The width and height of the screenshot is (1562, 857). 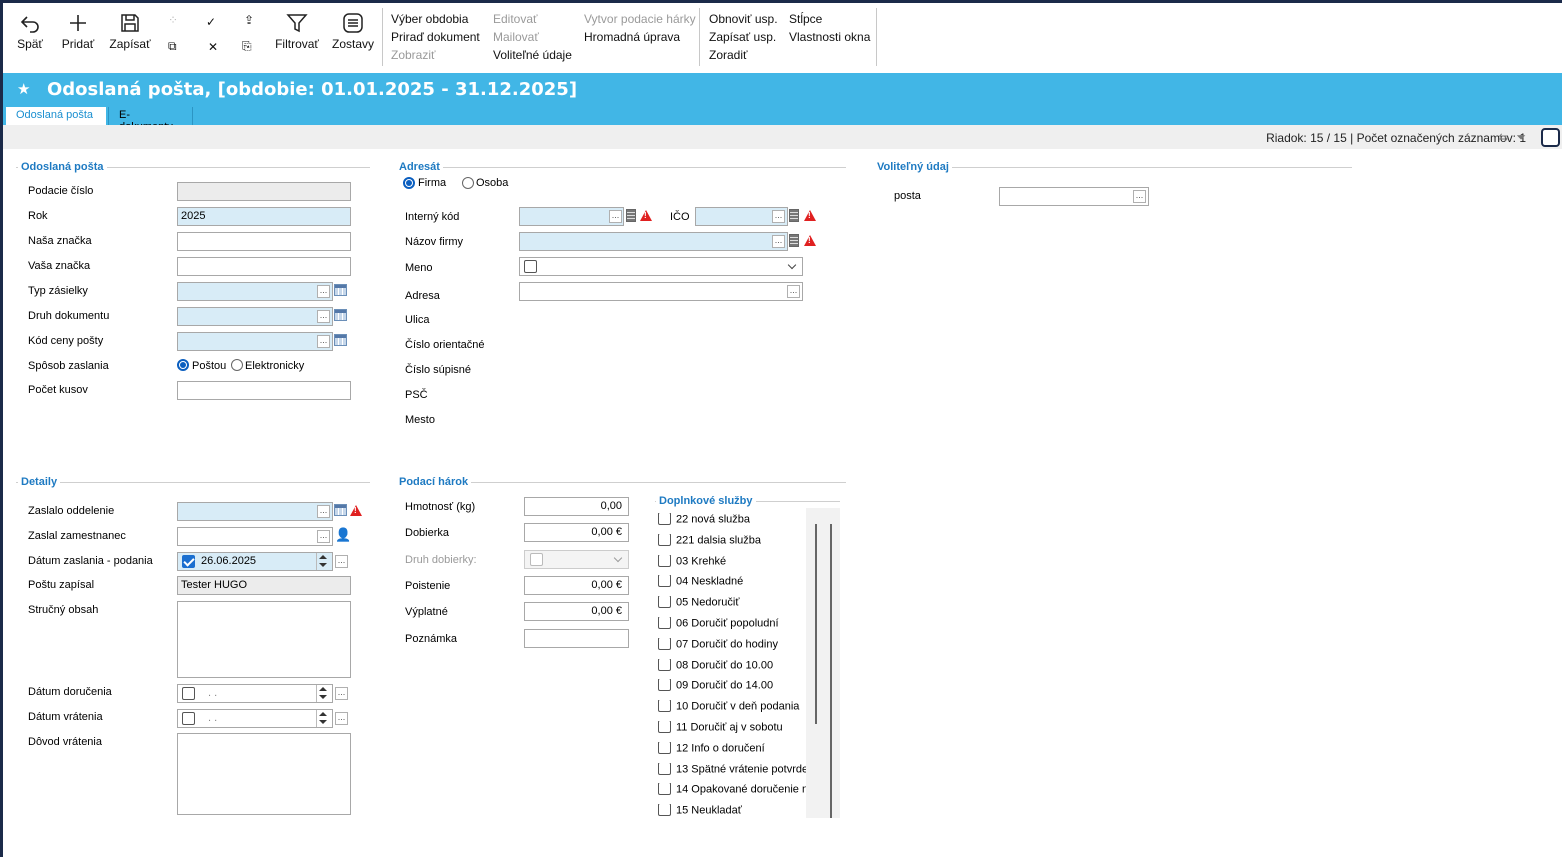 What do you see at coordinates (732, 685) in the screenshot?
I see `service-item: 09 Doručiť do 14.00` at bounding box center [732, 685].